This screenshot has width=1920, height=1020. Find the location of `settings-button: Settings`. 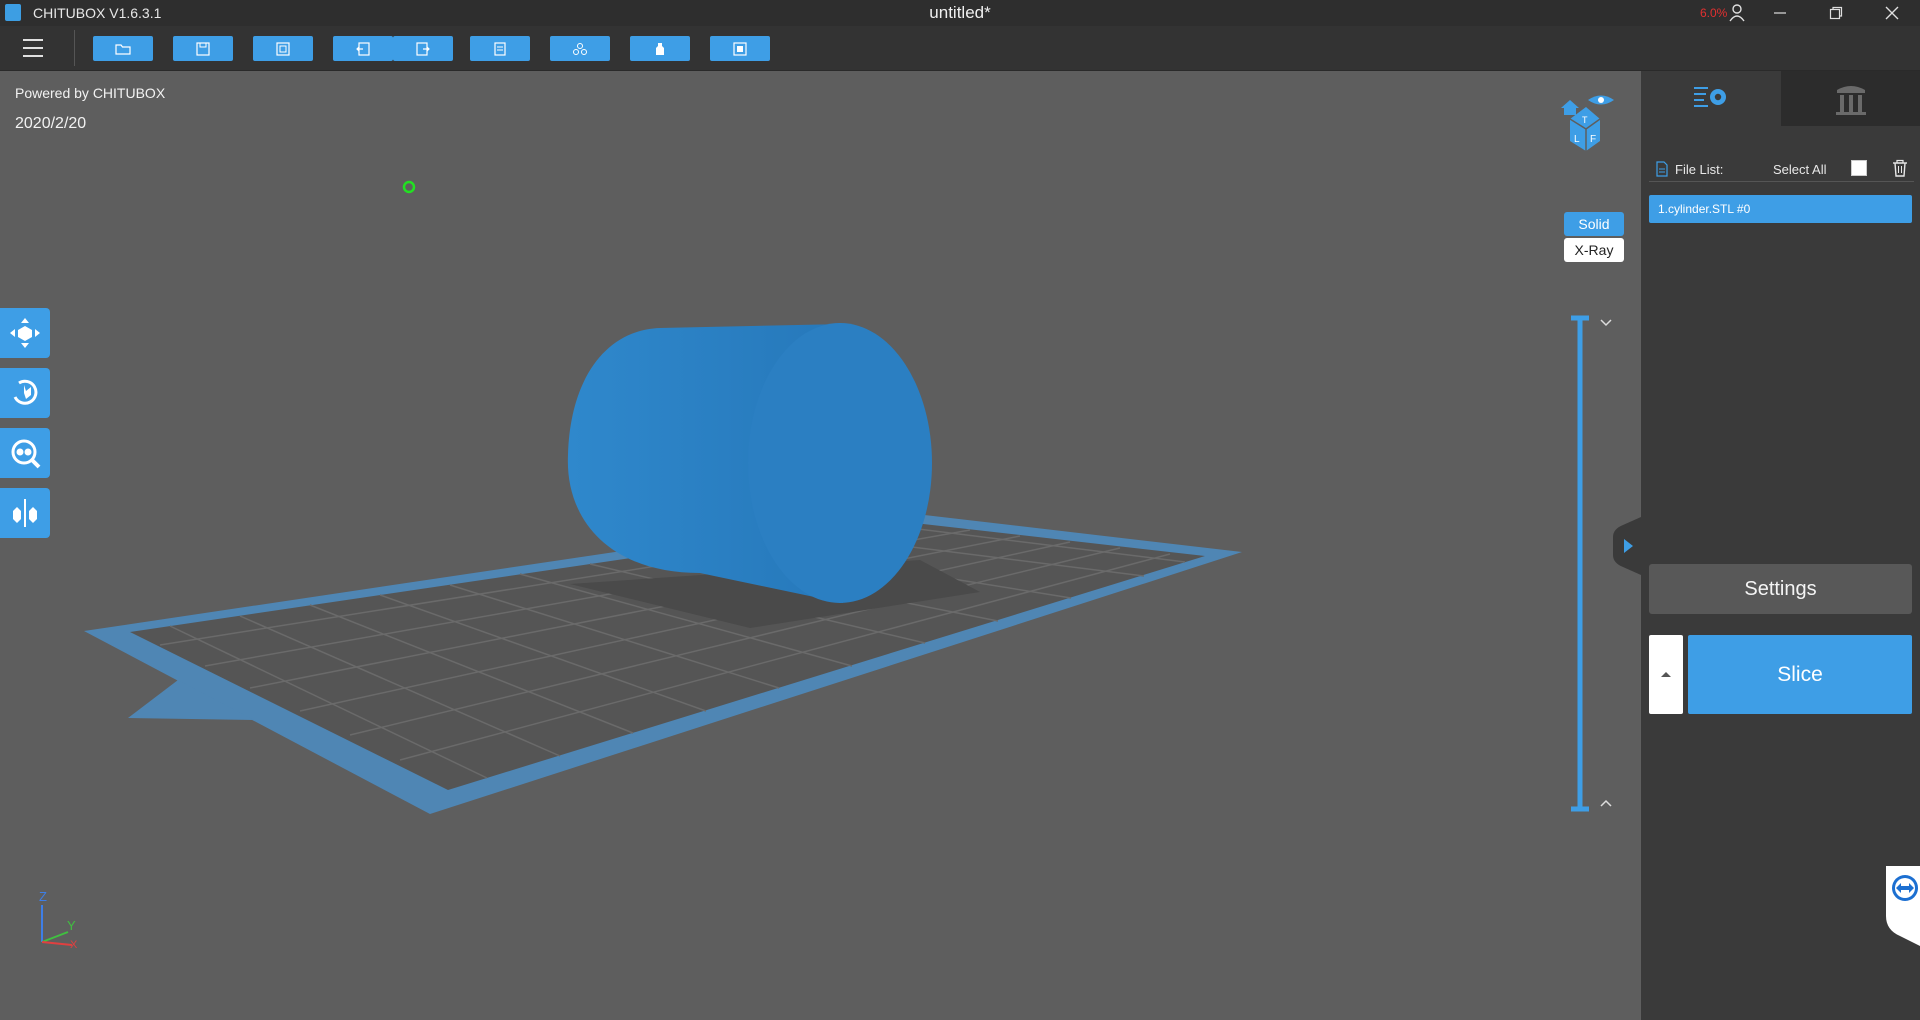

settings-button: Settings is located at coordinates (1780, 589).